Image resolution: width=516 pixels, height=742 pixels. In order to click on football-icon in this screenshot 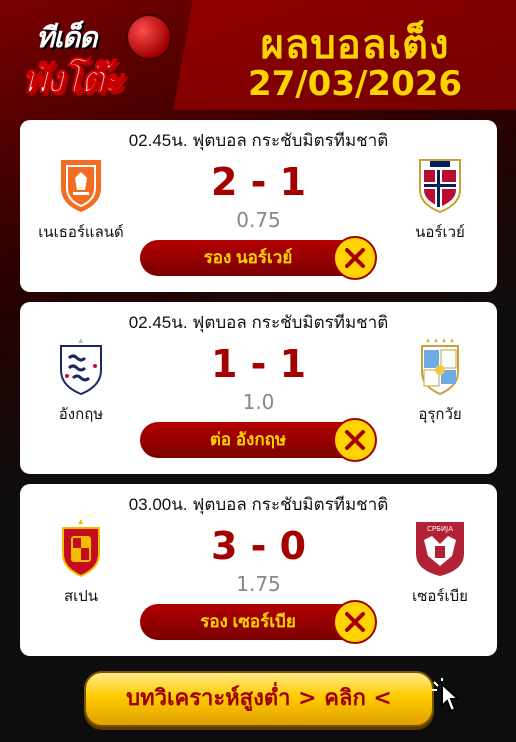, I will do `click(149, 37)`.